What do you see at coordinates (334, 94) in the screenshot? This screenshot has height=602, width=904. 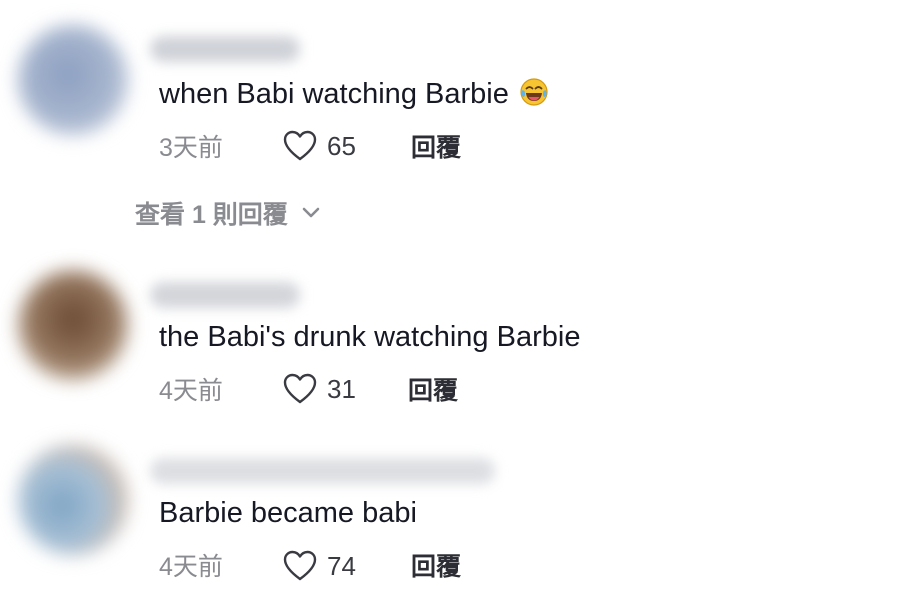 I see `comment-text-body: when Babi watching Barbie` at bounding box center [334, 94].